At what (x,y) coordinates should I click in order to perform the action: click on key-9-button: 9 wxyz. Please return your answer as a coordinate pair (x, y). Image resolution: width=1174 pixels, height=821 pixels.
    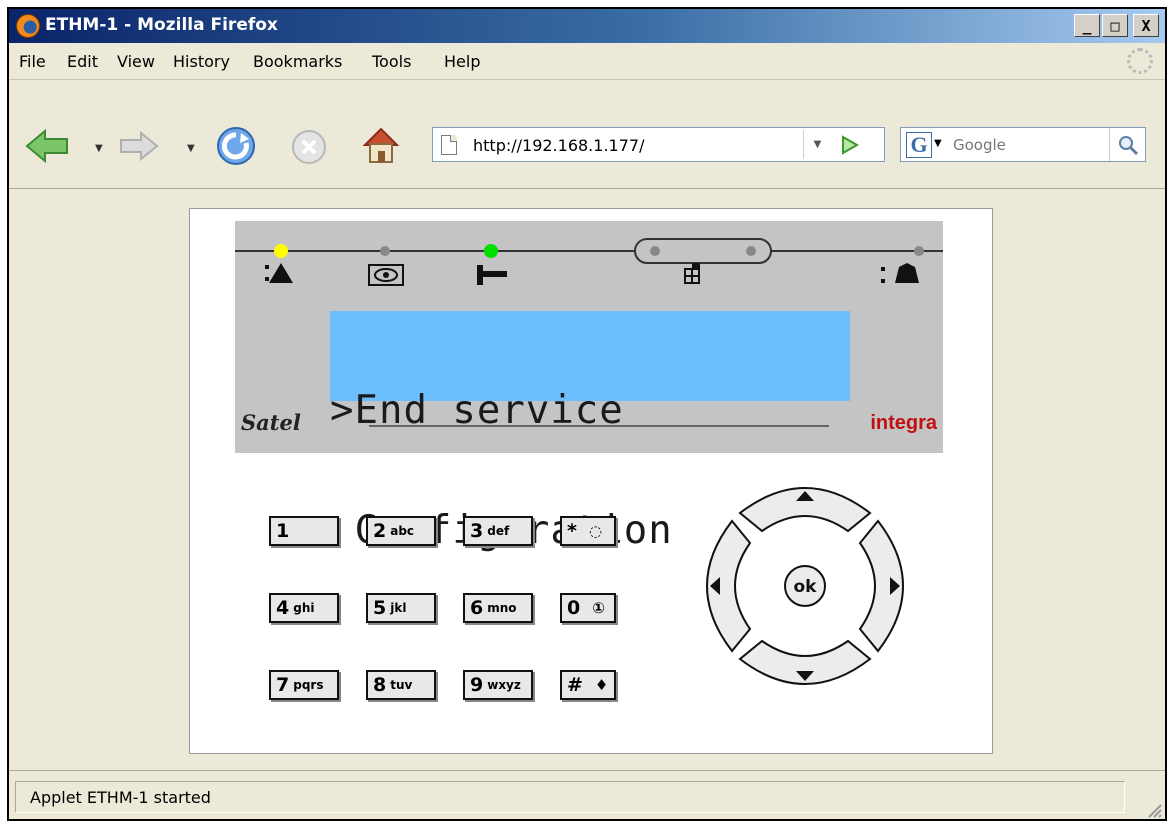
    Looking at the image, I should click on (498, 685).